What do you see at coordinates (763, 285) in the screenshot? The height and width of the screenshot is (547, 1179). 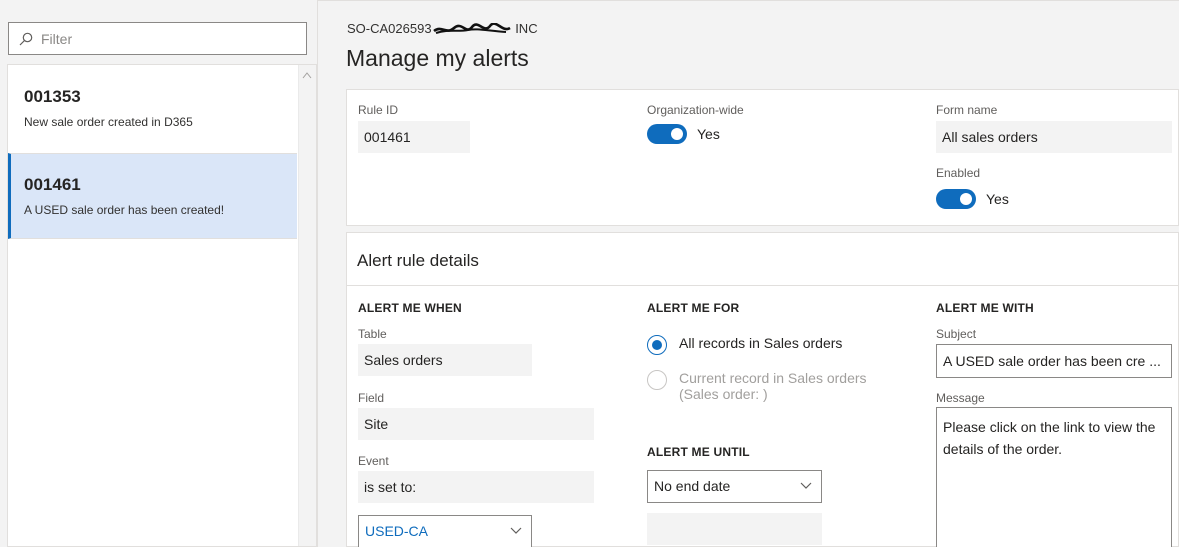 I see `divider` at bounding box center [763, 285].